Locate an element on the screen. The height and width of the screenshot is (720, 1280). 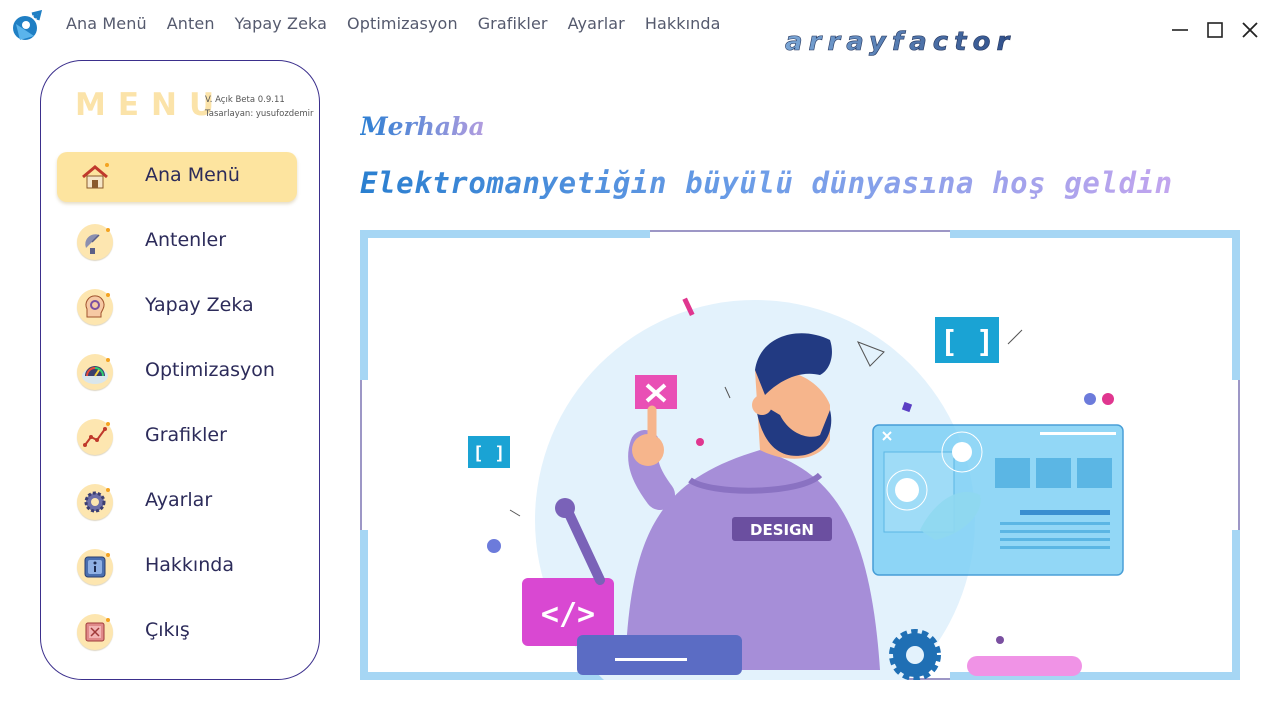
sidebar-item-label: Grafikler is located at coordinates (186, 435).